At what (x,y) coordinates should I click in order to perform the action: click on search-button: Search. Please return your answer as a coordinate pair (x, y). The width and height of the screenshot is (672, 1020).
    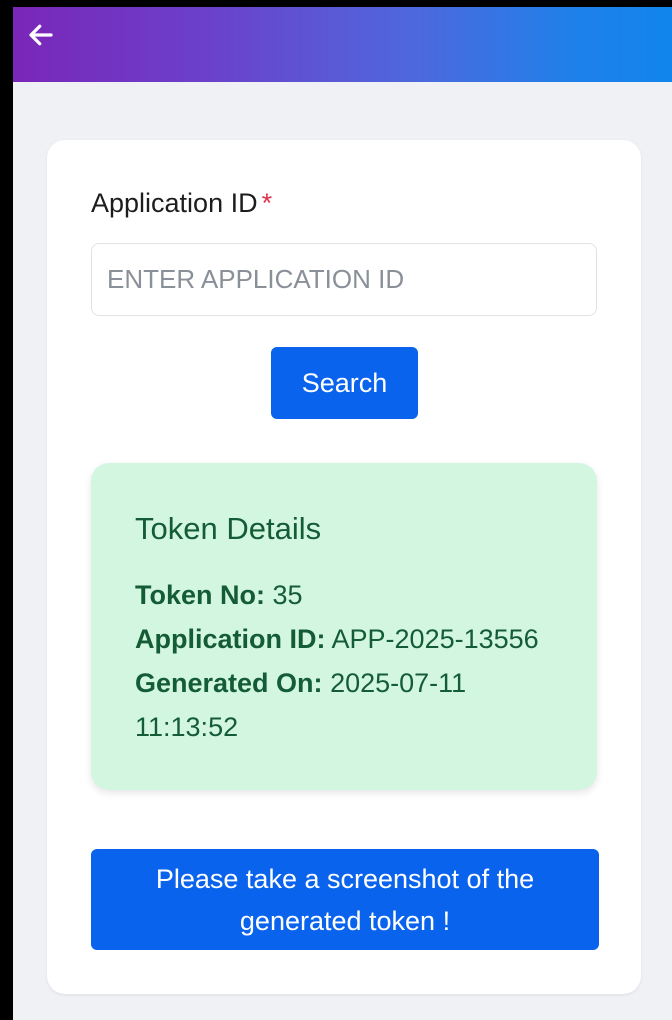
    Looking at the image, I should click on (344, 383).